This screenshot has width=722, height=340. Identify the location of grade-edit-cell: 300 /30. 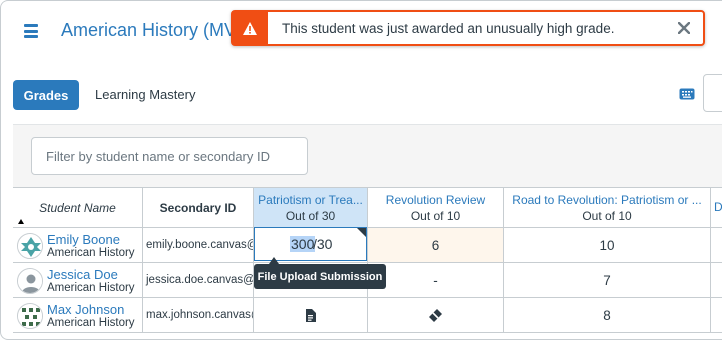
(310, 244).